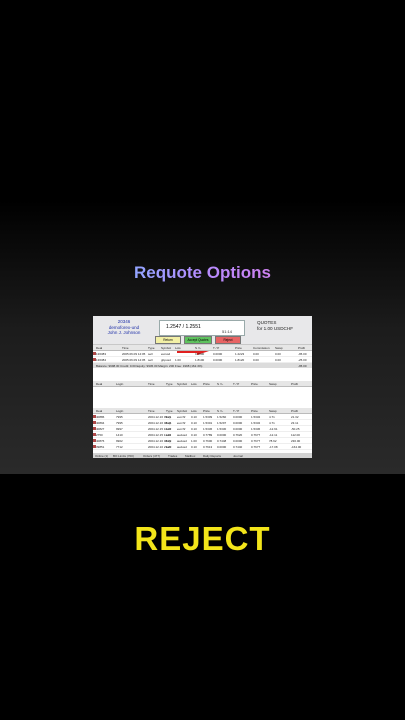  Describe the element at coordinates (227, 331) in the screenshot. I see `requote-timer: 51:14` at that location.